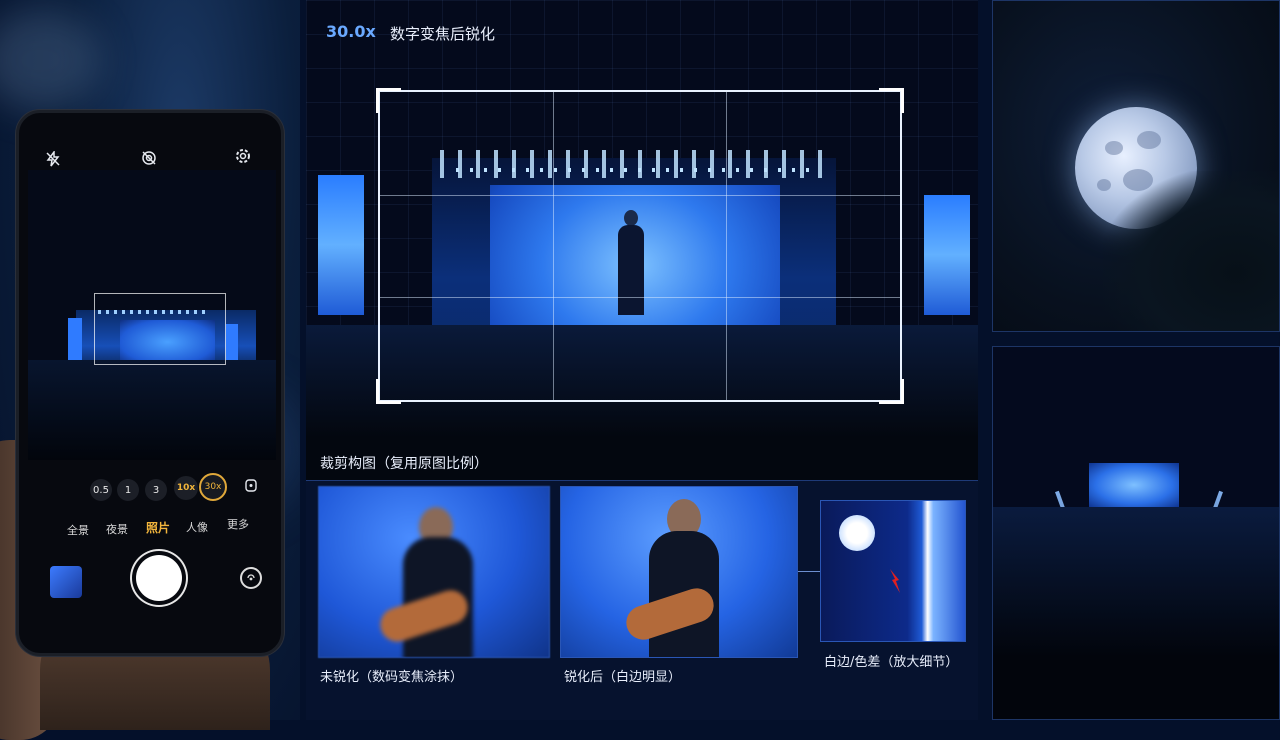  Describe the element at coordinates (213, 487) in the screenshot. I see `zoom-30x-button: 30x` at that location.